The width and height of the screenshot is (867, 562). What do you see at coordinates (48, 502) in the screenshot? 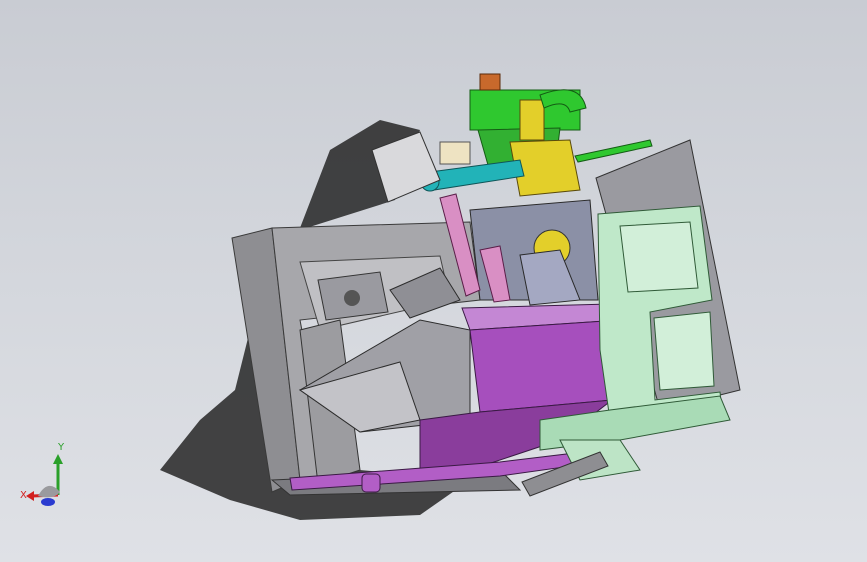
I see `z-axis-marker-icon` at bounding box center [48, 502].